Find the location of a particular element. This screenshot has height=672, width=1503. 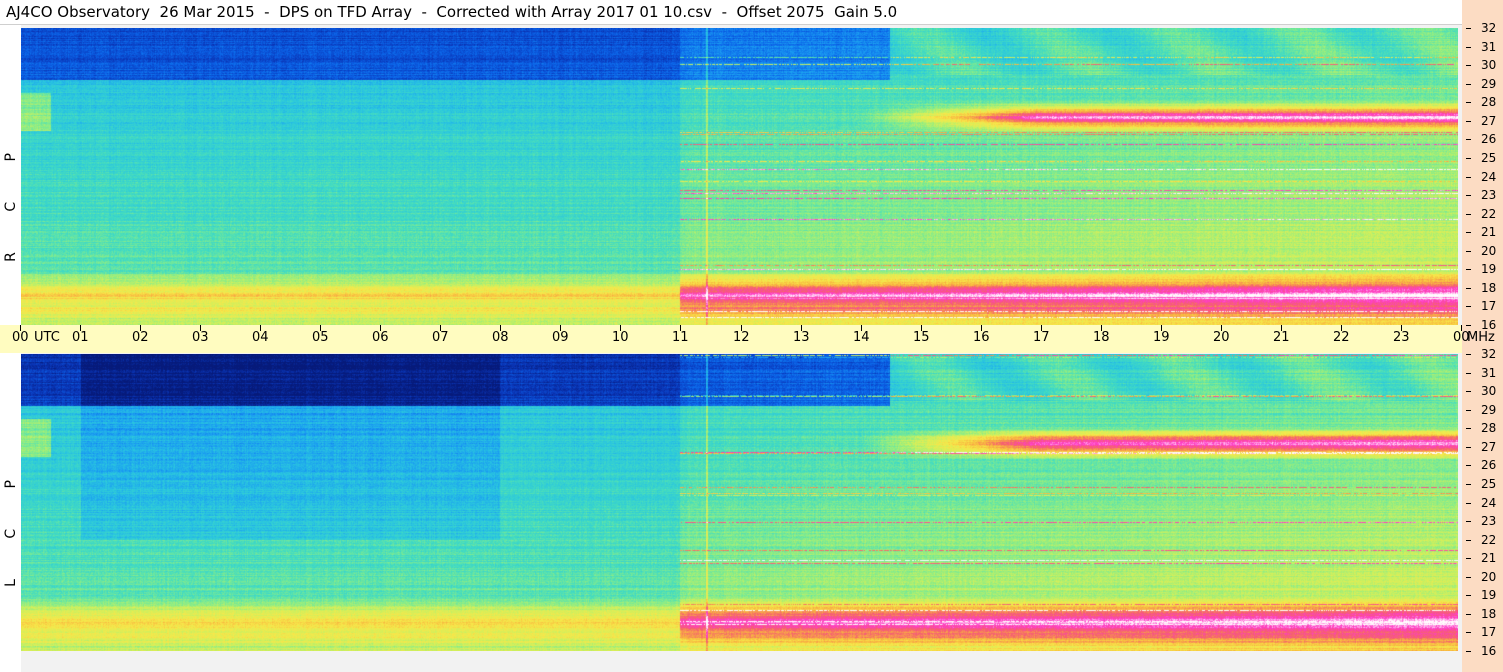

time-tick-label: 04 is located at coordinates (260, 337).